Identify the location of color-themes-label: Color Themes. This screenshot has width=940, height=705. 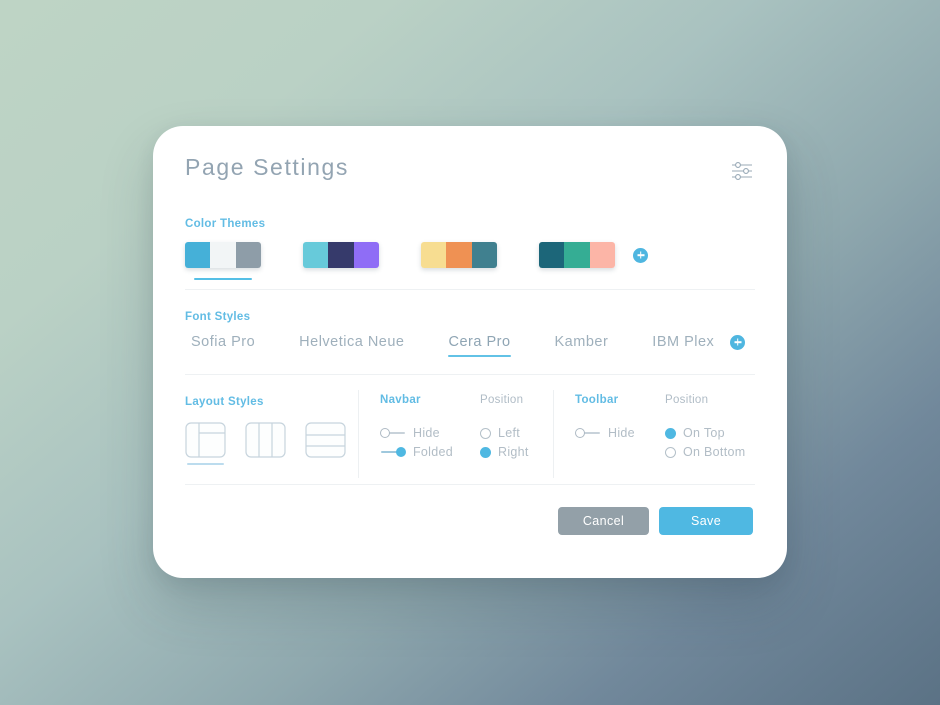
(225, 224).